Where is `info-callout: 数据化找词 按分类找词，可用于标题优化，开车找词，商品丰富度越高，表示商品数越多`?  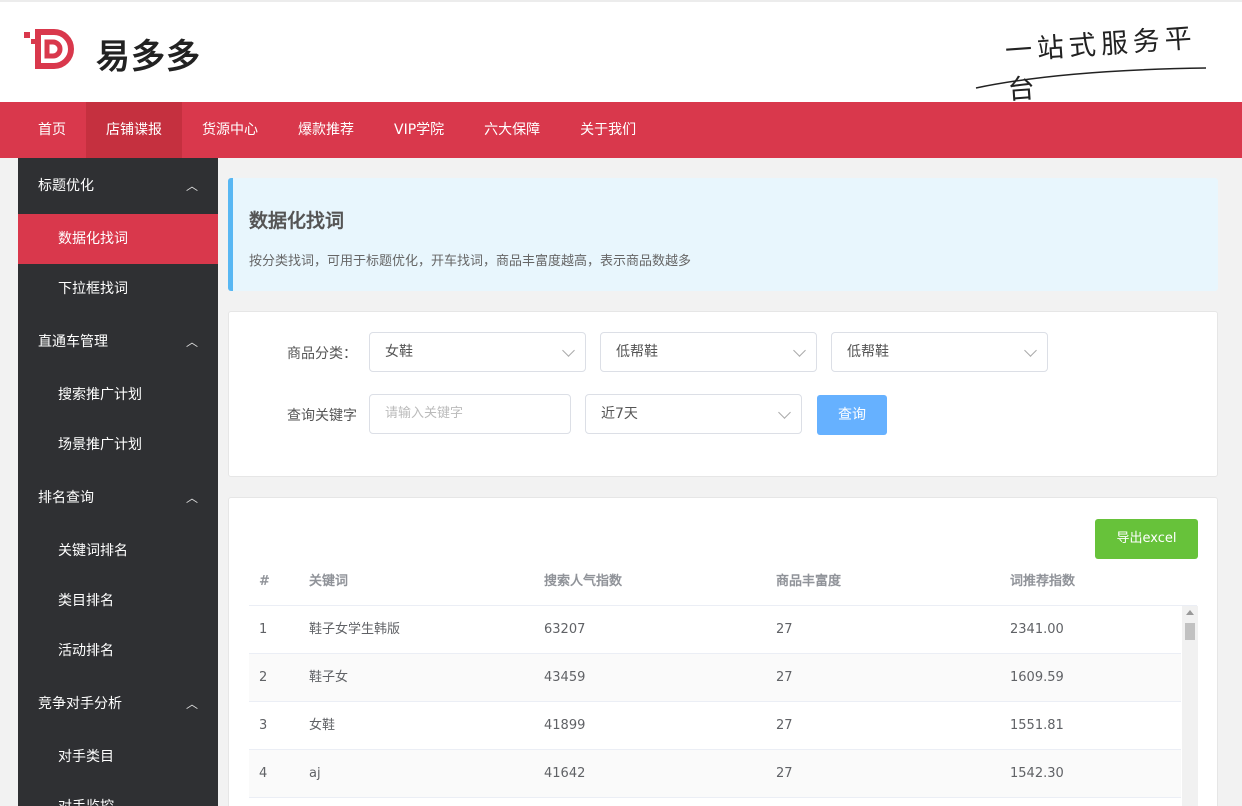 info-callout: 数据化找词 按分类找词，可用于标题优化，开车找词，商品丰富度越高，表示商品数越多 is located at coordinates (723, 234).